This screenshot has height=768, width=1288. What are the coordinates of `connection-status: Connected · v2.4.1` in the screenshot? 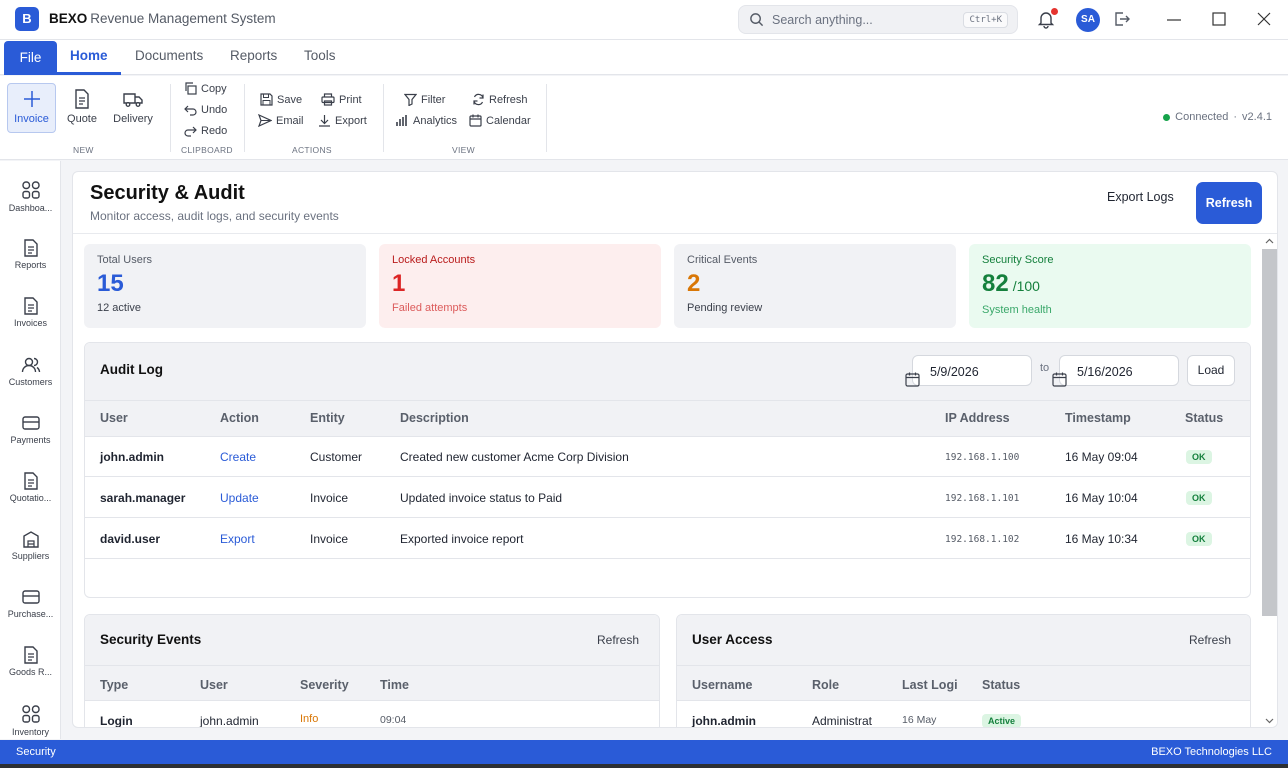 It's located at (1217, 117).